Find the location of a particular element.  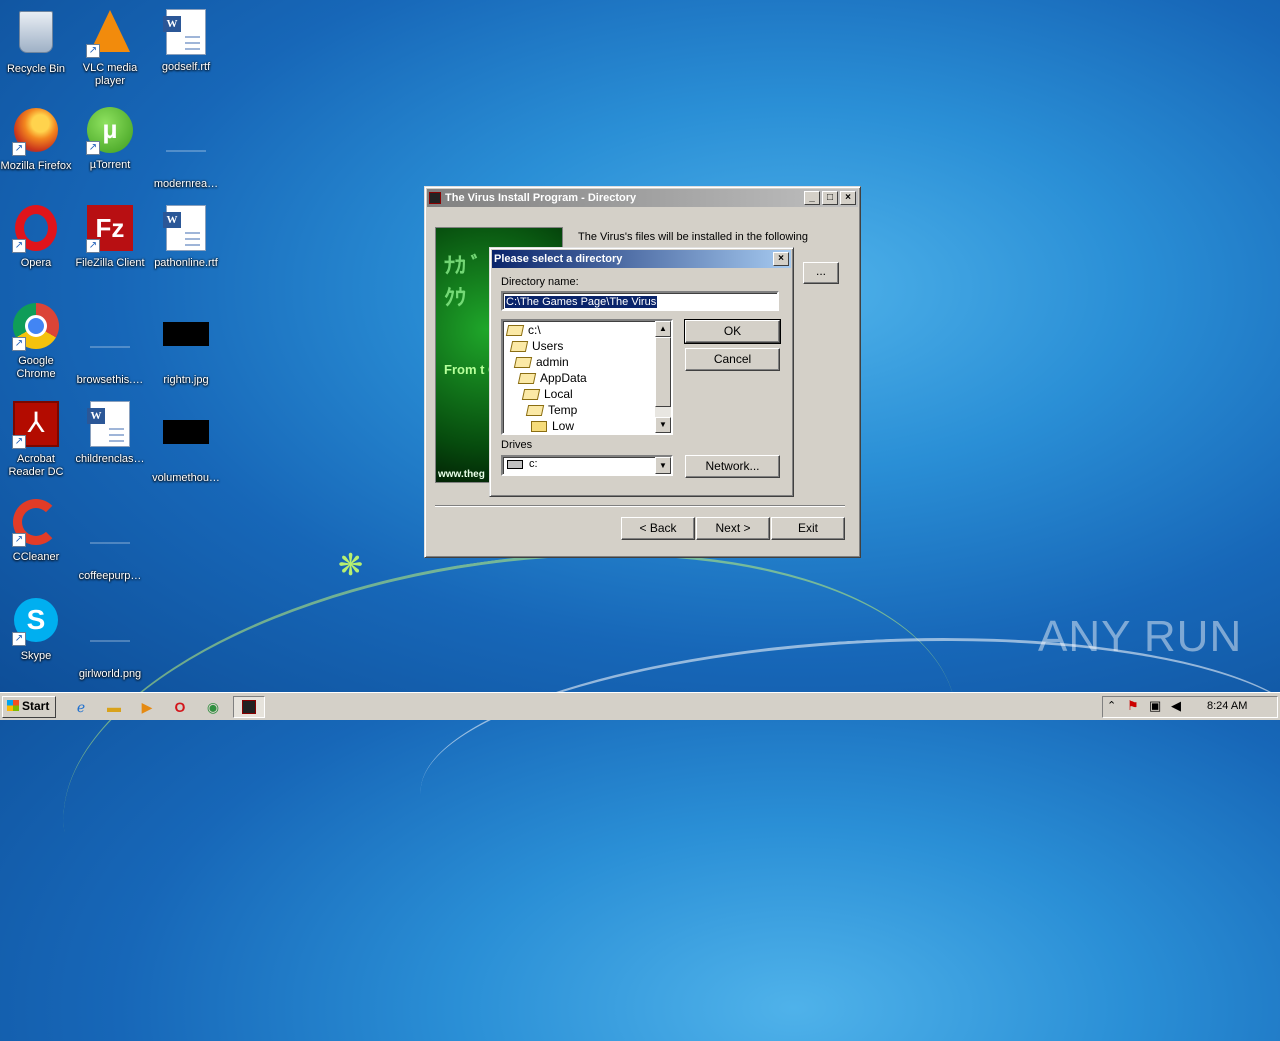

drives-label: Drives is located at coordinates (517, 445).